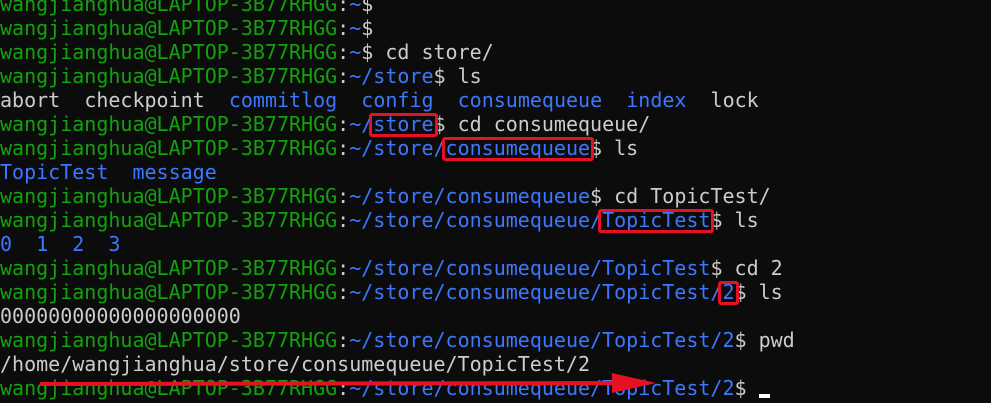 The image size is (991, 403). I want to click on highlighted-path-segment: store, so click(403, 124).